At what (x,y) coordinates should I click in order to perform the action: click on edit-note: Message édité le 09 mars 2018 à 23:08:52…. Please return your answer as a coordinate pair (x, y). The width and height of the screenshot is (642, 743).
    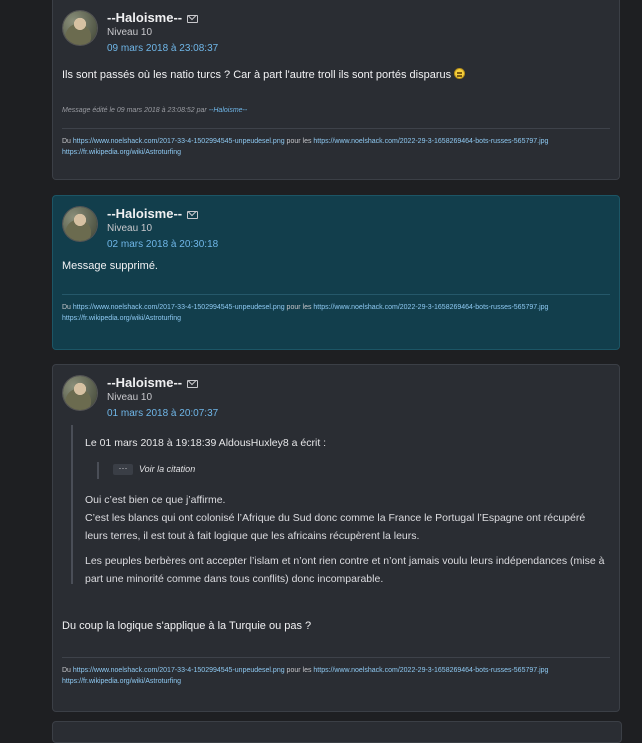
    Looking at the image, I should click on (154, 110).